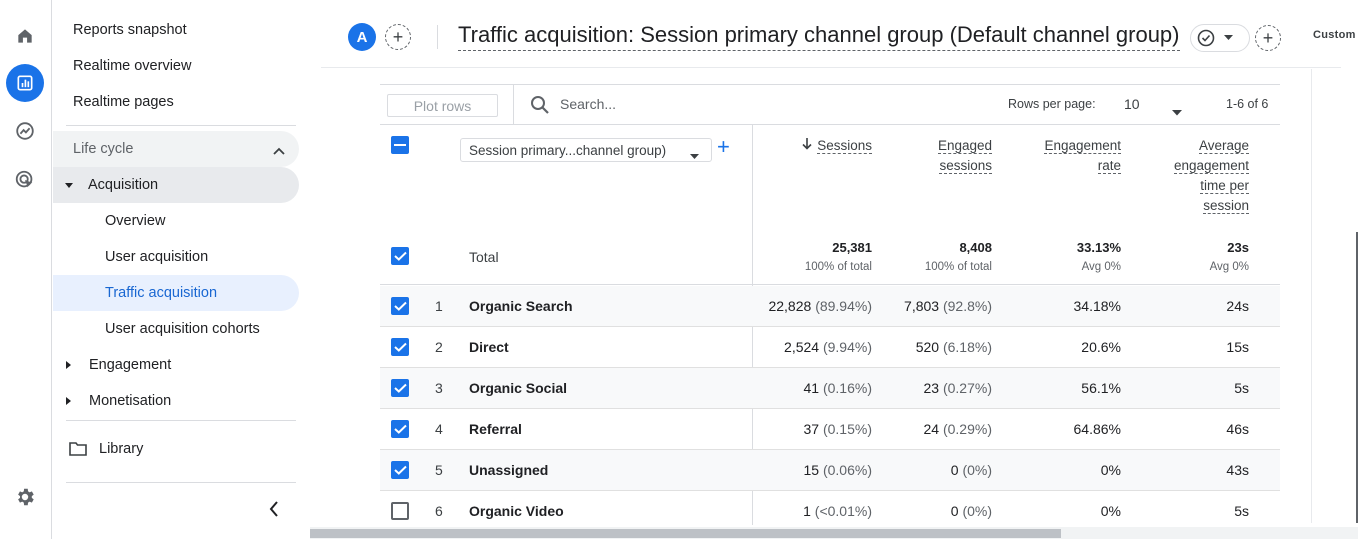 The height and width of the screenshot is (539, 1358). I want to click on row-engaged-pct: (6.18%), so click(967, 347).